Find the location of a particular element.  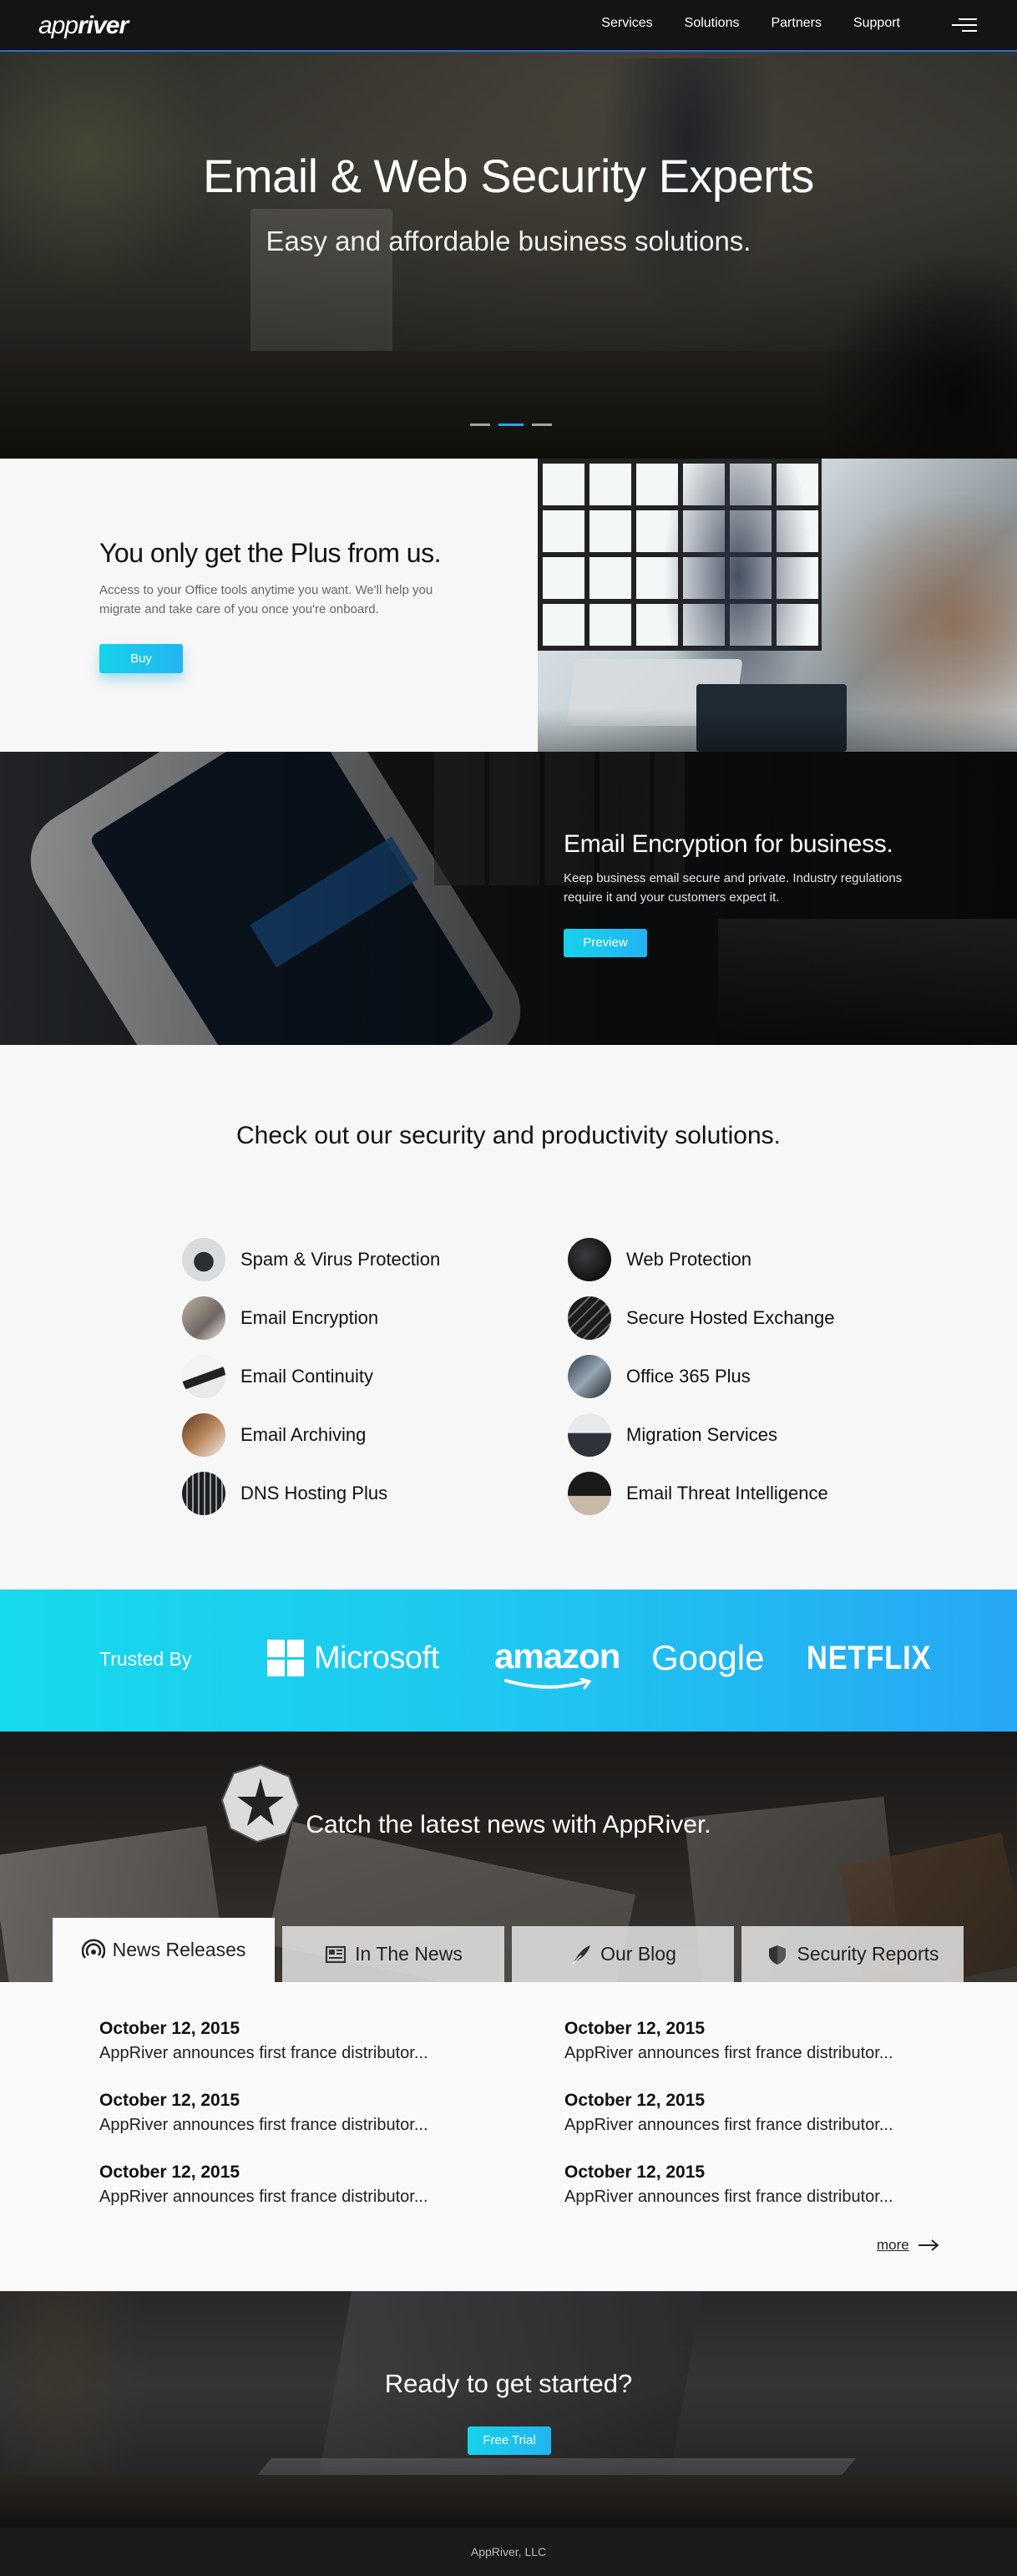

laptop-thumb-icon is located at coordinates (203, 1259).